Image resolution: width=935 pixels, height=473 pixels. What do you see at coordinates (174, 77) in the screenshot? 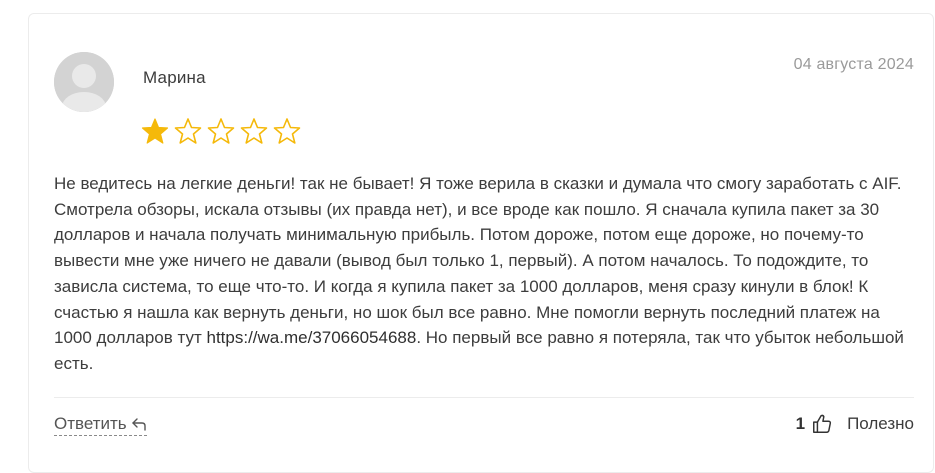
I see `author-name: Марина` at bounding box center [174, 77].